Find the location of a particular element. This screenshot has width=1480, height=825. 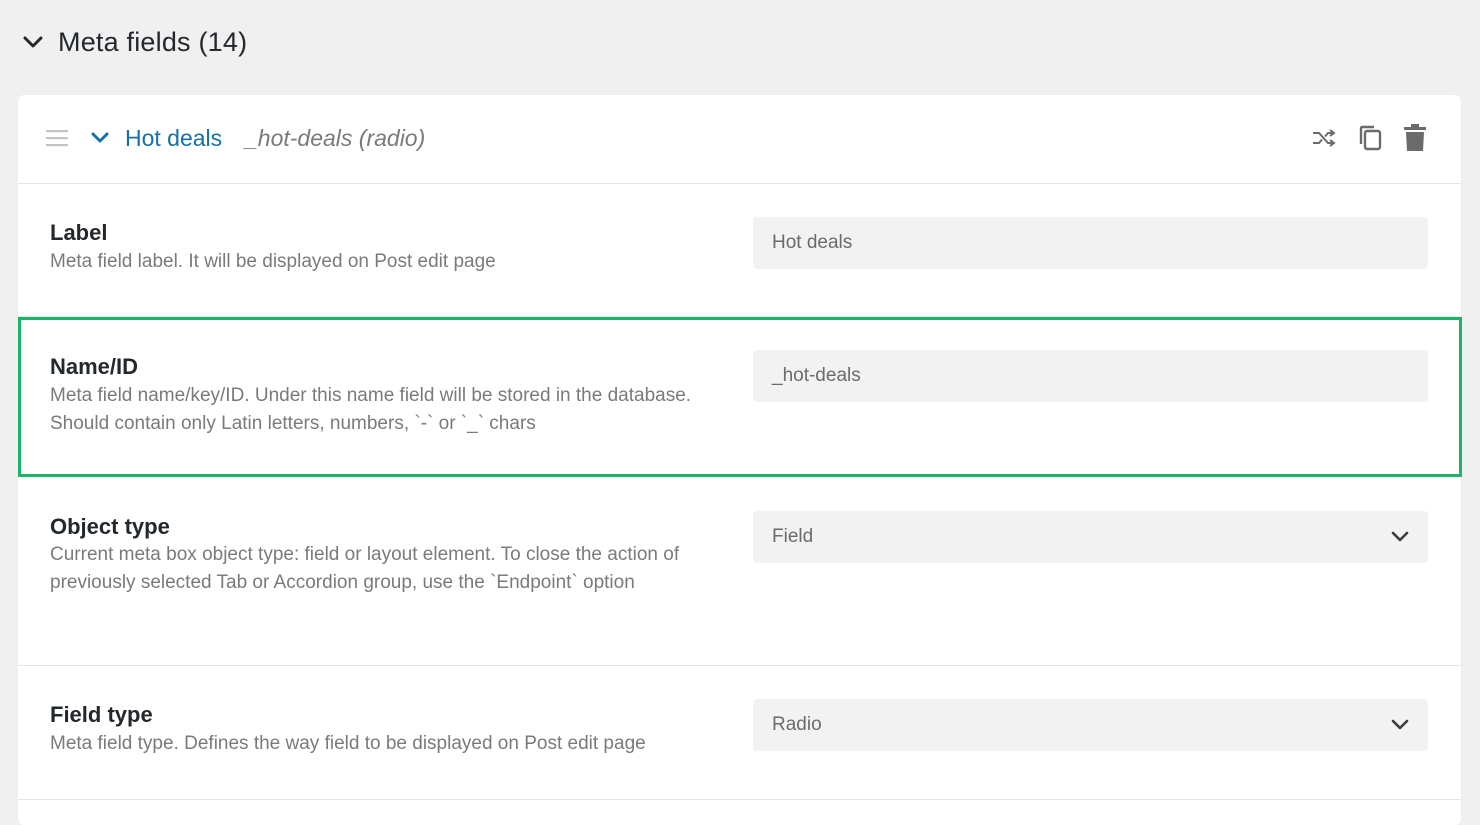

object-type-select-value: Field is located at coordinates (793, 536).